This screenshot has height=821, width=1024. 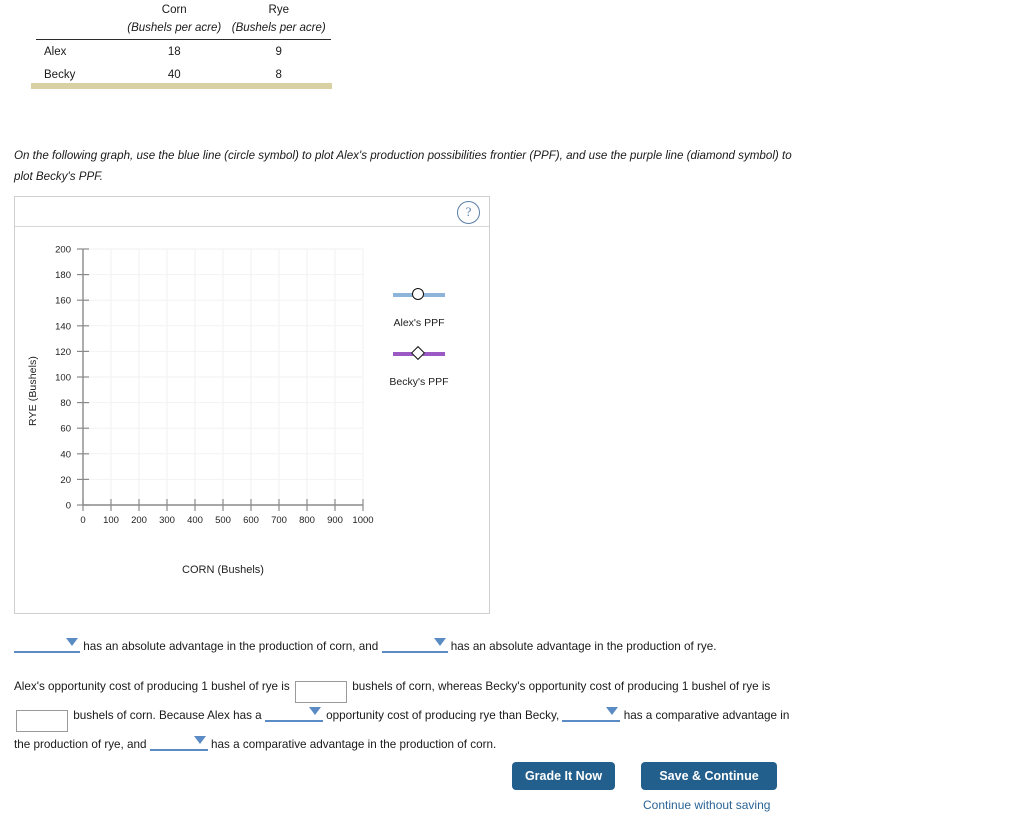 I want to click on x-axis-title: CORN (Bushels), so click(x=223, y=570).